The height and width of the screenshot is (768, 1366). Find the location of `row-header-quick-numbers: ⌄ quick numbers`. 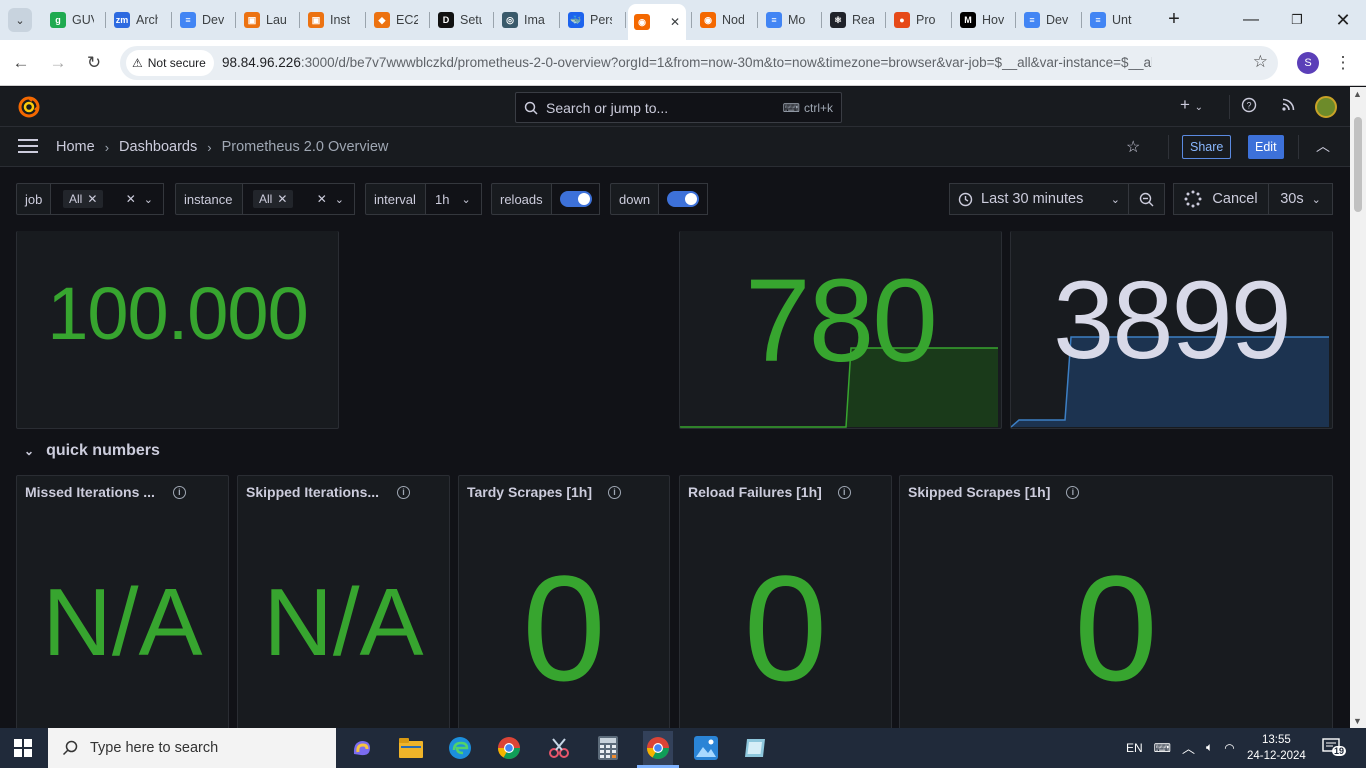

row-header-quick-numbers: ⌄ quick numbers is located at coordinates (92, 451).